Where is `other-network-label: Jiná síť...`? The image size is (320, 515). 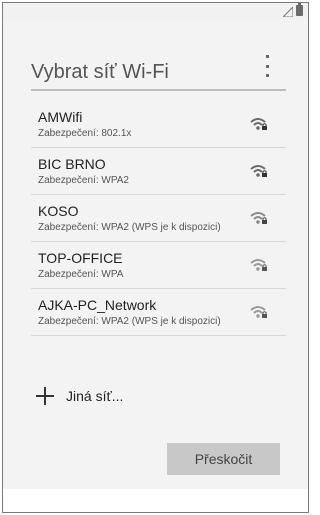 other-network-label: Jiná síť... is located at coordinates (95, 396).